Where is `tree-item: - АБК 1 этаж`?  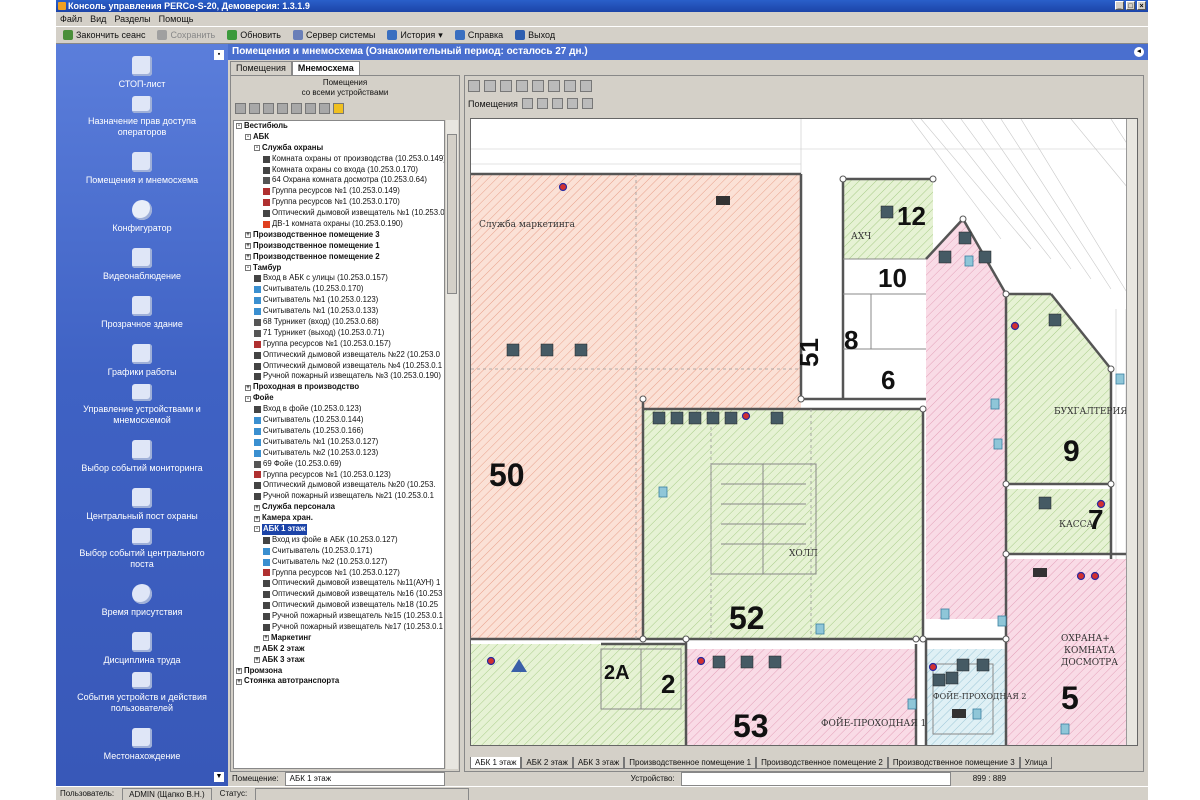 tree-item: - АБК 1 этаж is located at coordinates (339, 529).